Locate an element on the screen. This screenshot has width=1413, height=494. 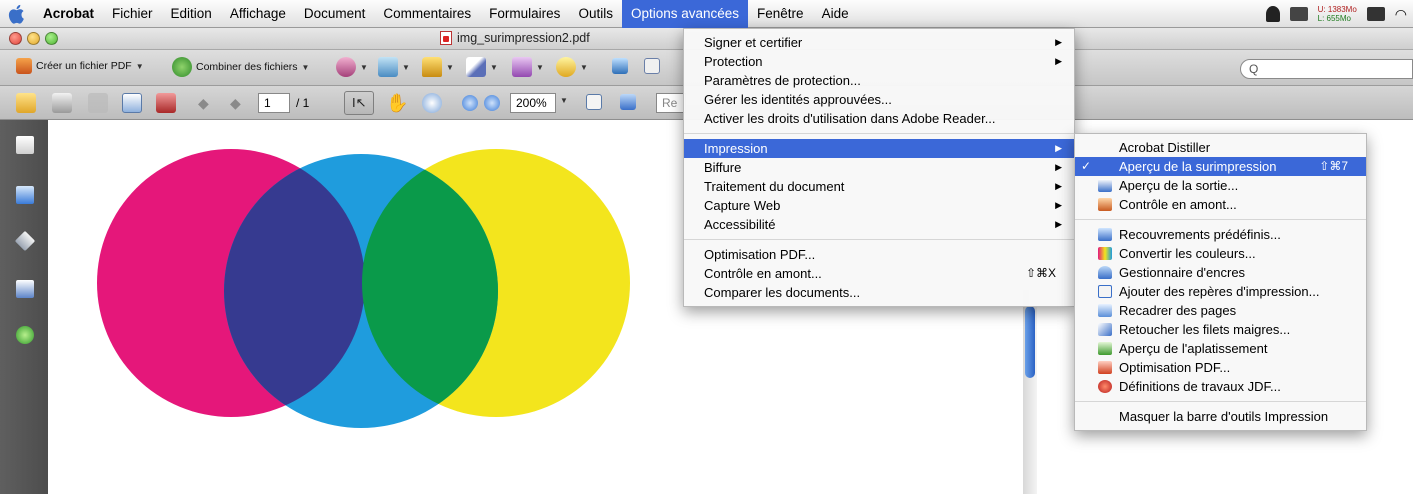
help-panel-icon is located at coordinates (25, 335).